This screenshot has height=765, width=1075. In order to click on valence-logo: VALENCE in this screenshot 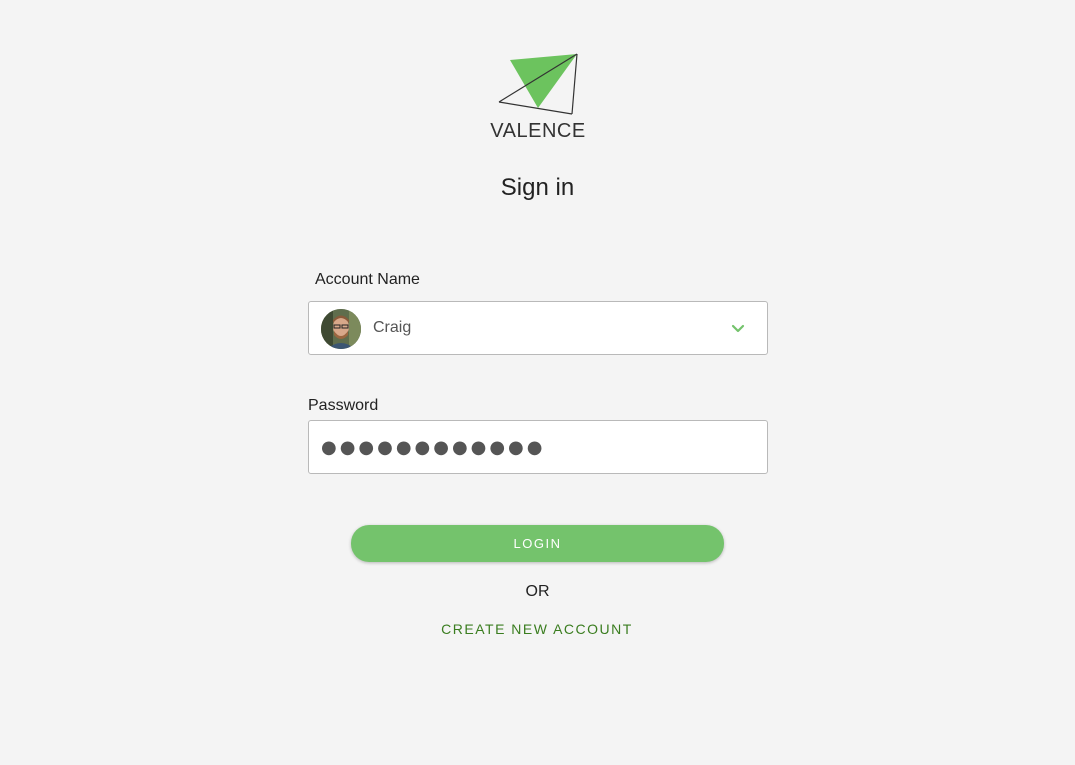, I will do `click(538, 98)`.